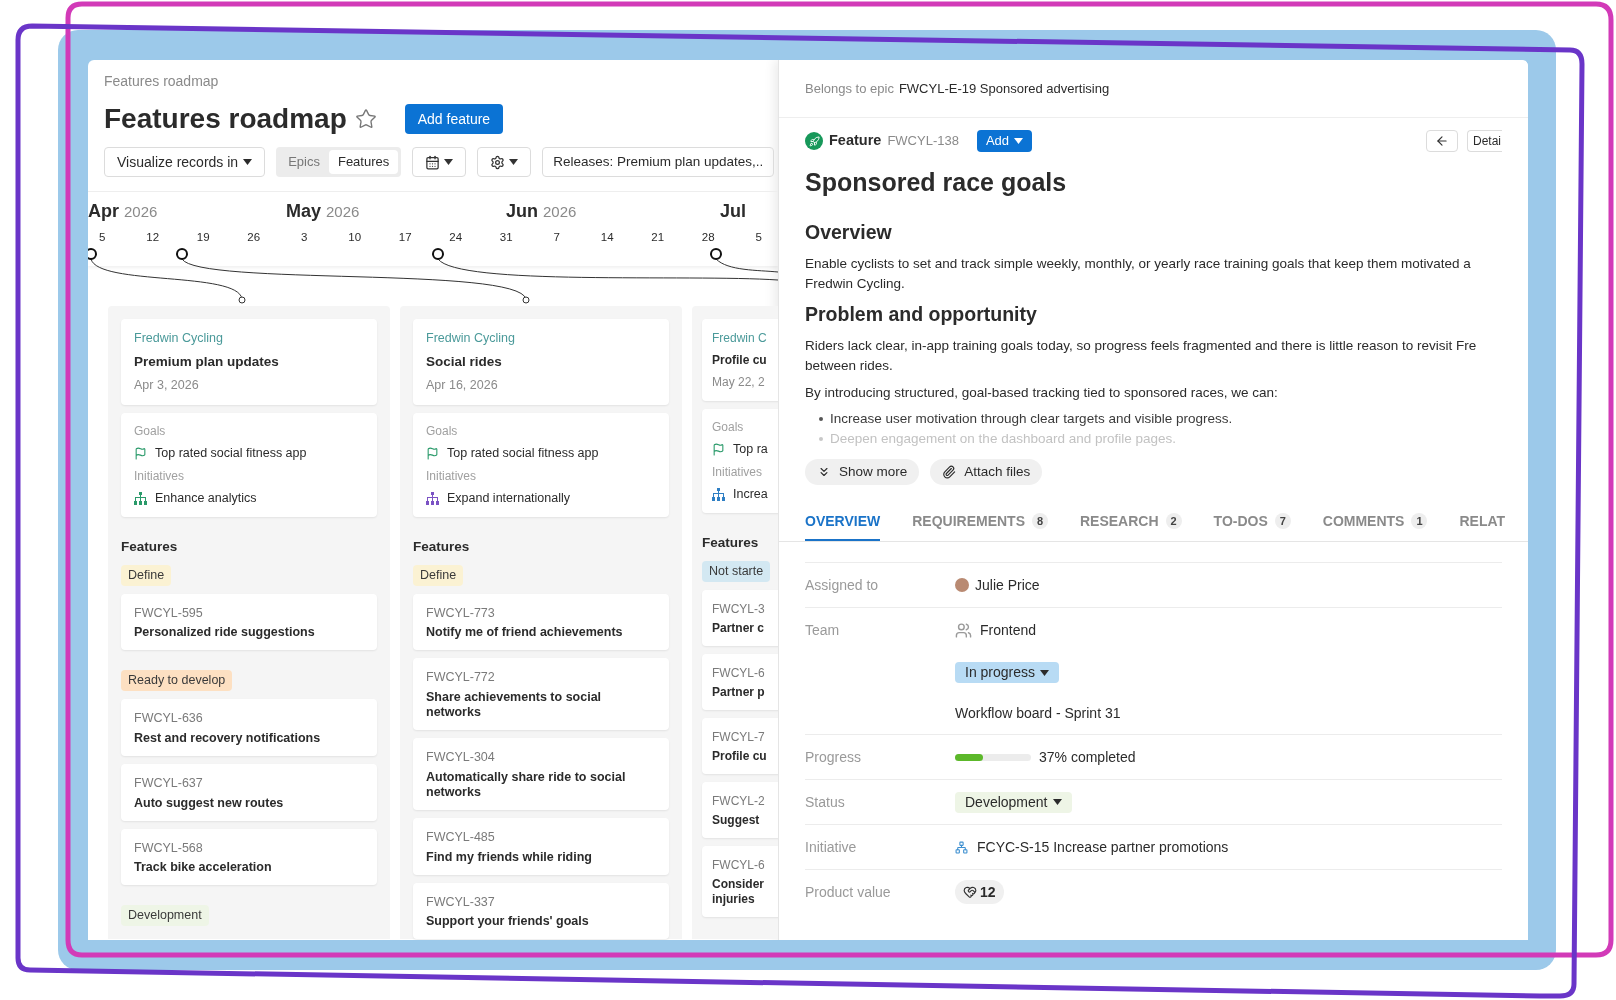 Image resolution: width=1616 pixels, height=1000 pixels. Describe the element at coordinates (206, 498) in the screenshot. I see `initiative-link: Enhance analytics` at that location.